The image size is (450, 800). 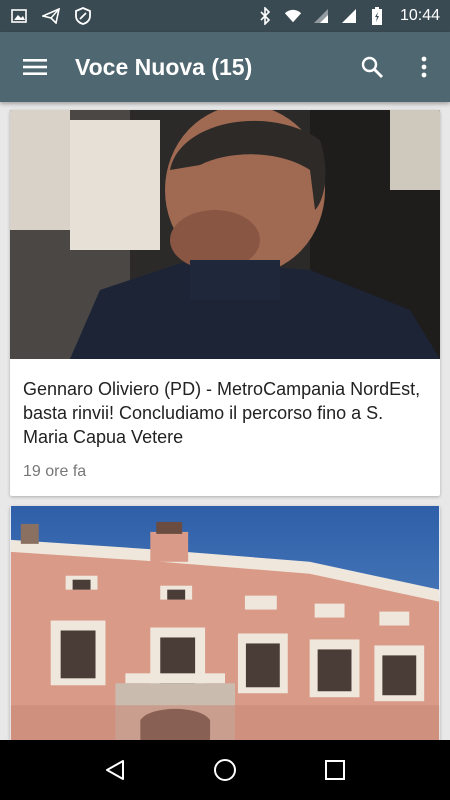 I want to click on send-icon, so click(x=51, y=16).